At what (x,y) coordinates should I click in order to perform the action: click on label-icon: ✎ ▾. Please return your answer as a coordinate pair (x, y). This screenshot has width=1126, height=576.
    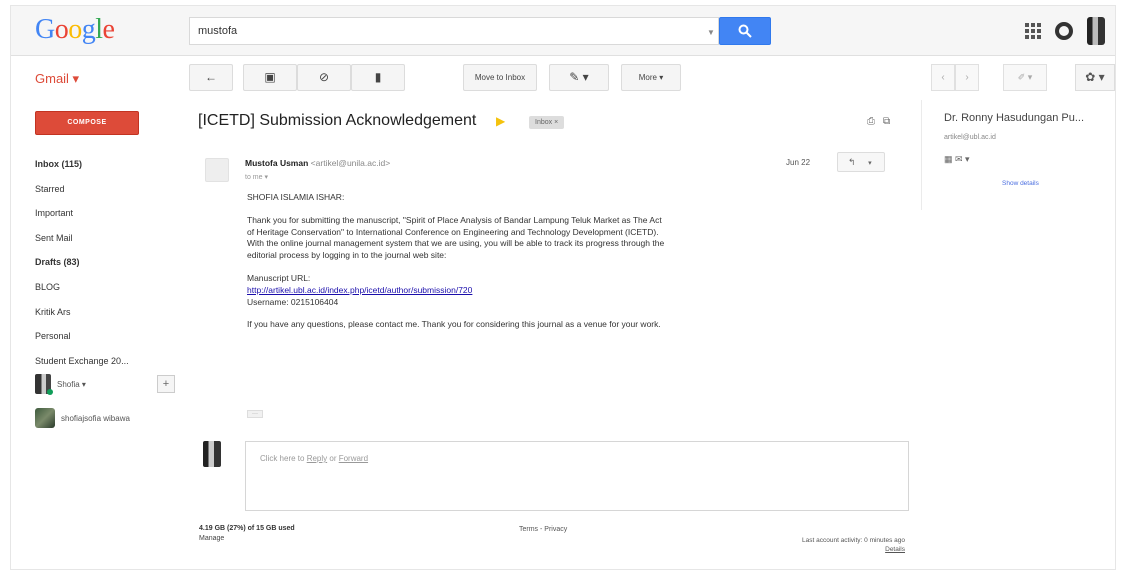
    Looking at the image, I should click on (579, 77).